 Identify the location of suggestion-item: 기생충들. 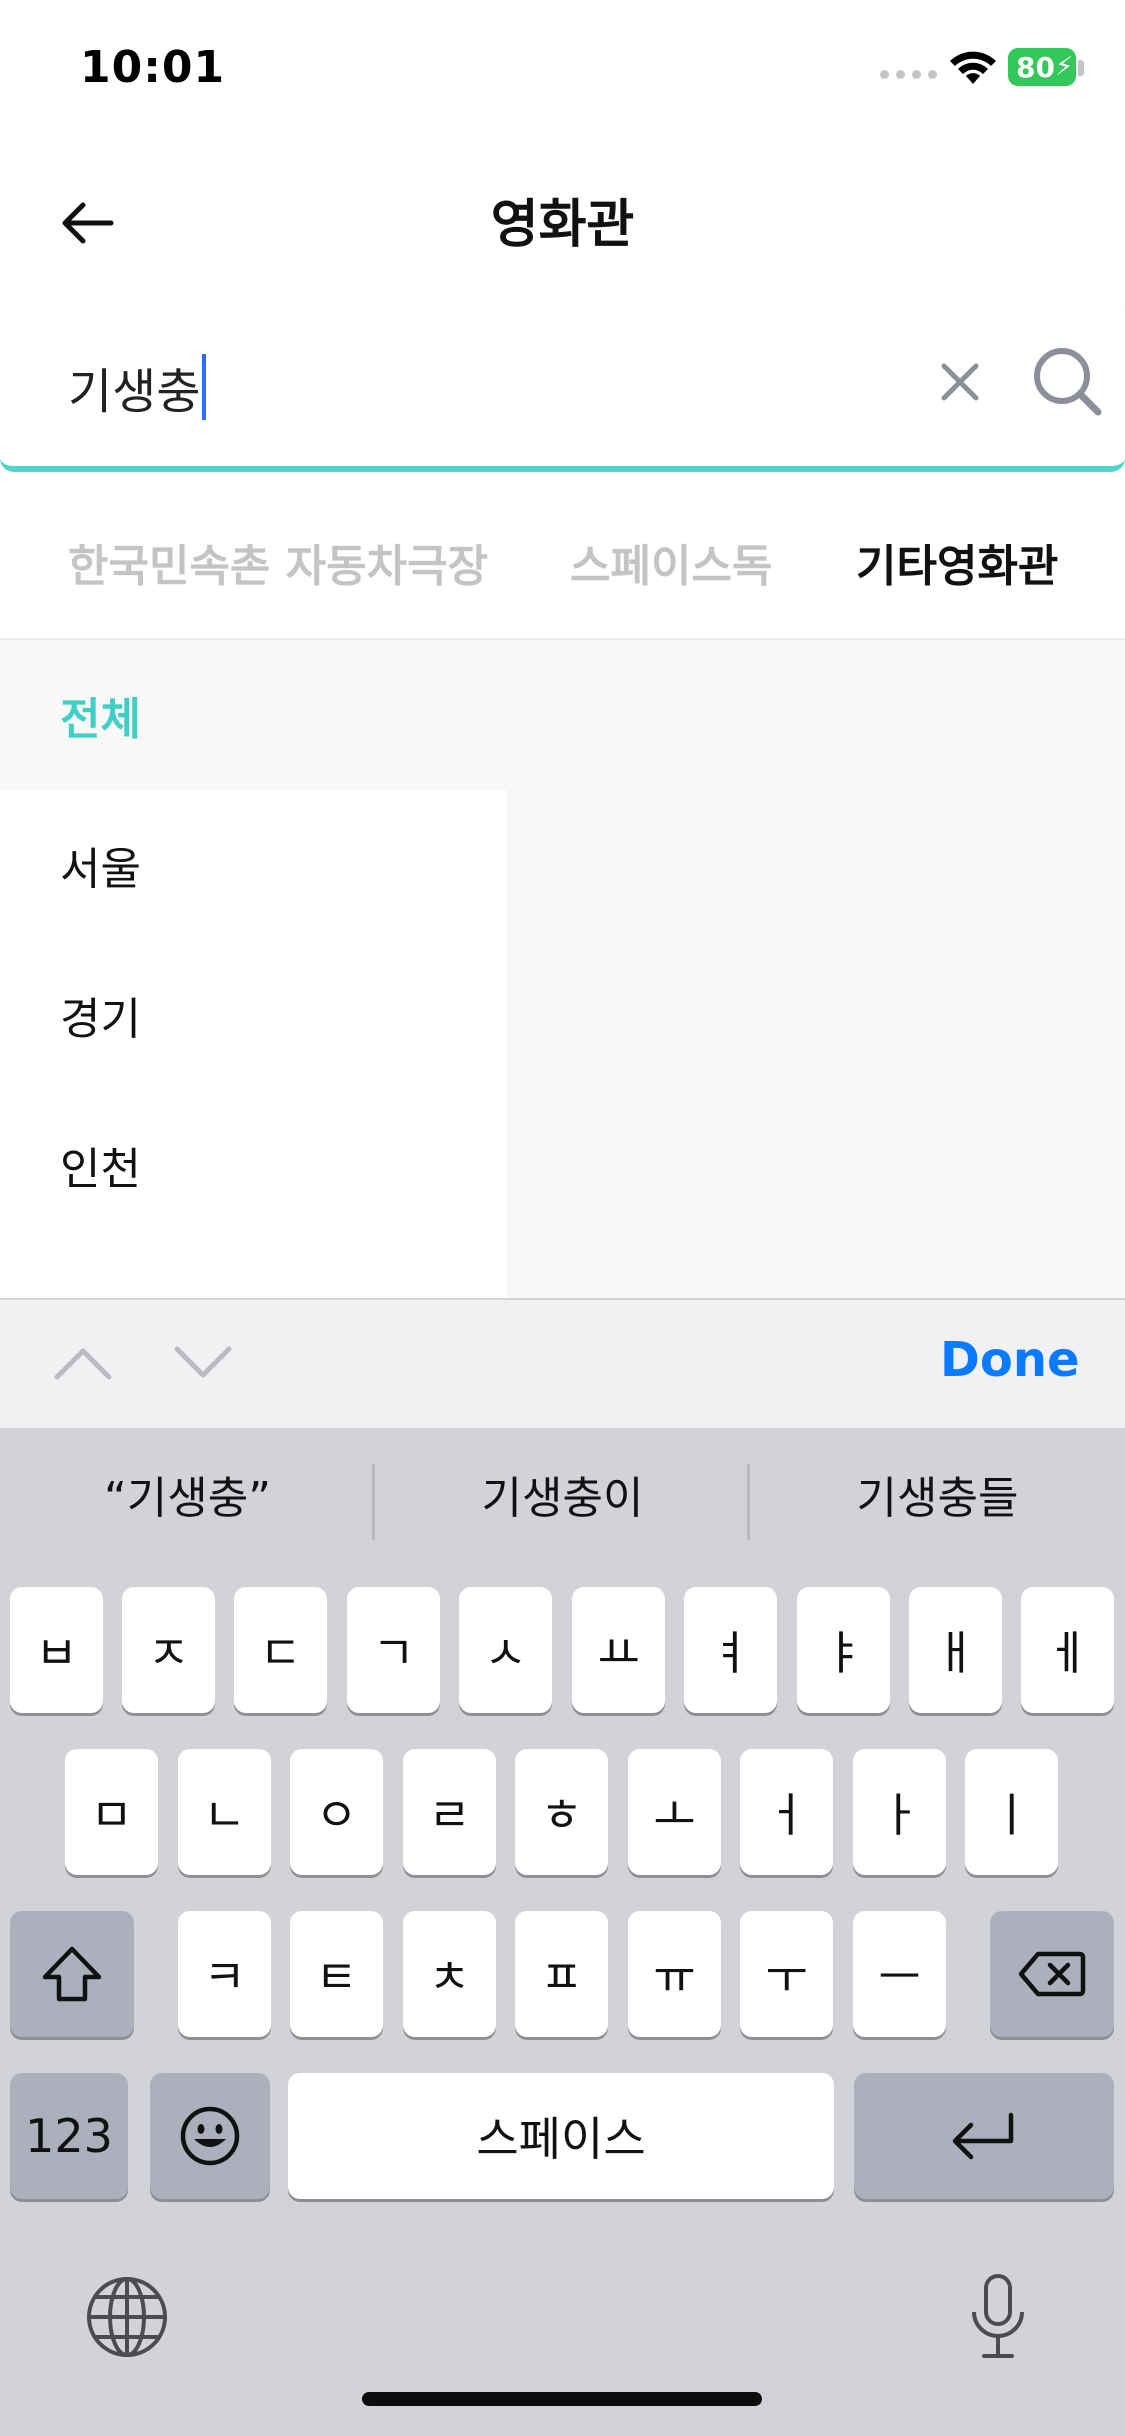
(937, 1494).